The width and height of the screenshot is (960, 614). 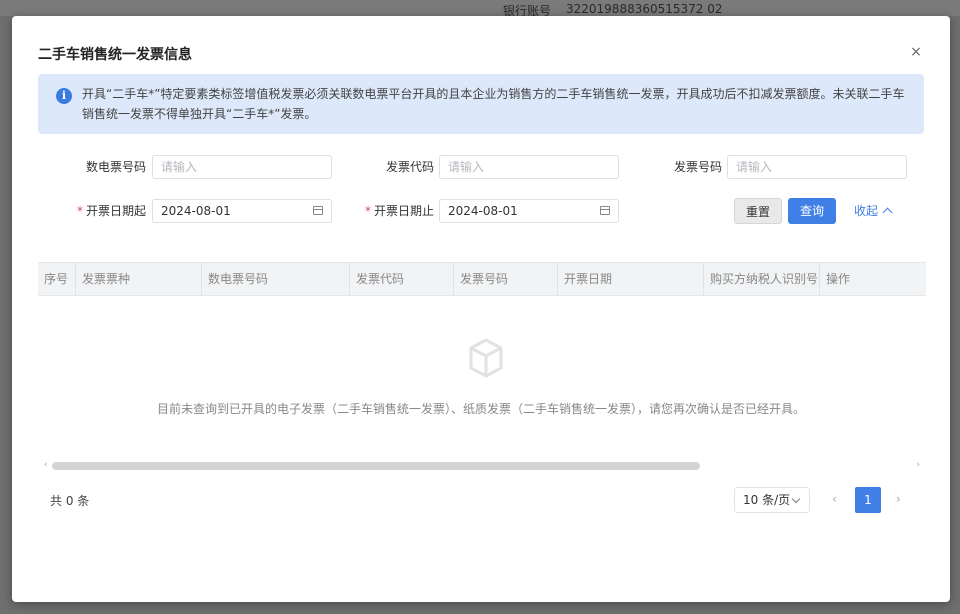 I want to click on query-button: 查询, so click(x=812, y=211).